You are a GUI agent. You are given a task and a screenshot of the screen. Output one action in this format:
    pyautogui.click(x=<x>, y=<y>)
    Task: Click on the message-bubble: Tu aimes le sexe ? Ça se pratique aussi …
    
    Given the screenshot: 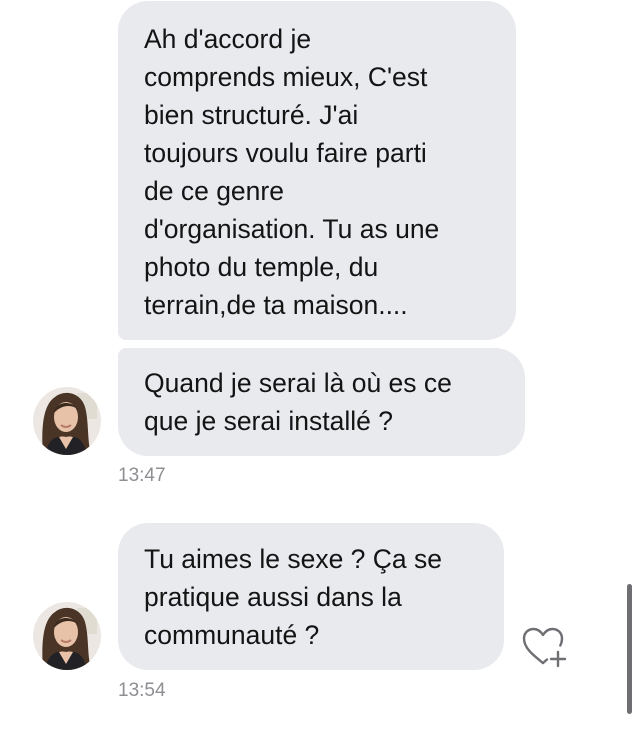 What is the action you would take?
    pyautogui.click(x=311, y=596)
    